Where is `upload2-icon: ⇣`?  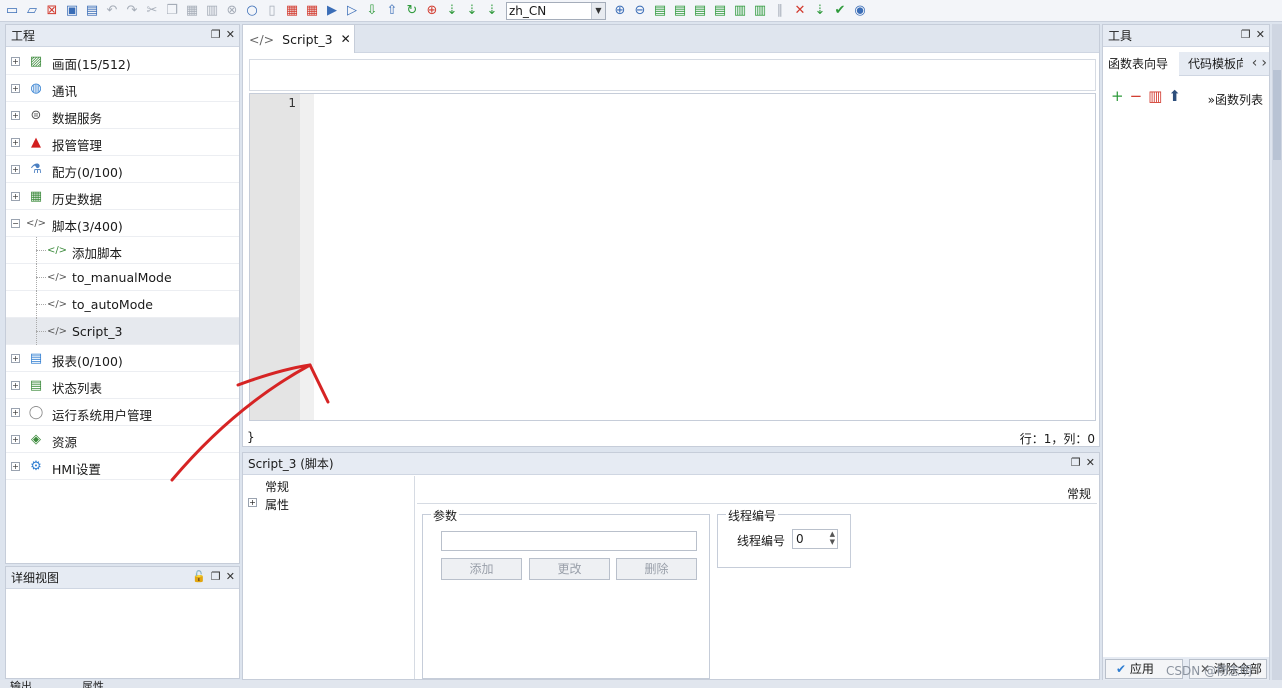
upload2-icon: ⇣ is located at coordinates (472, 11).